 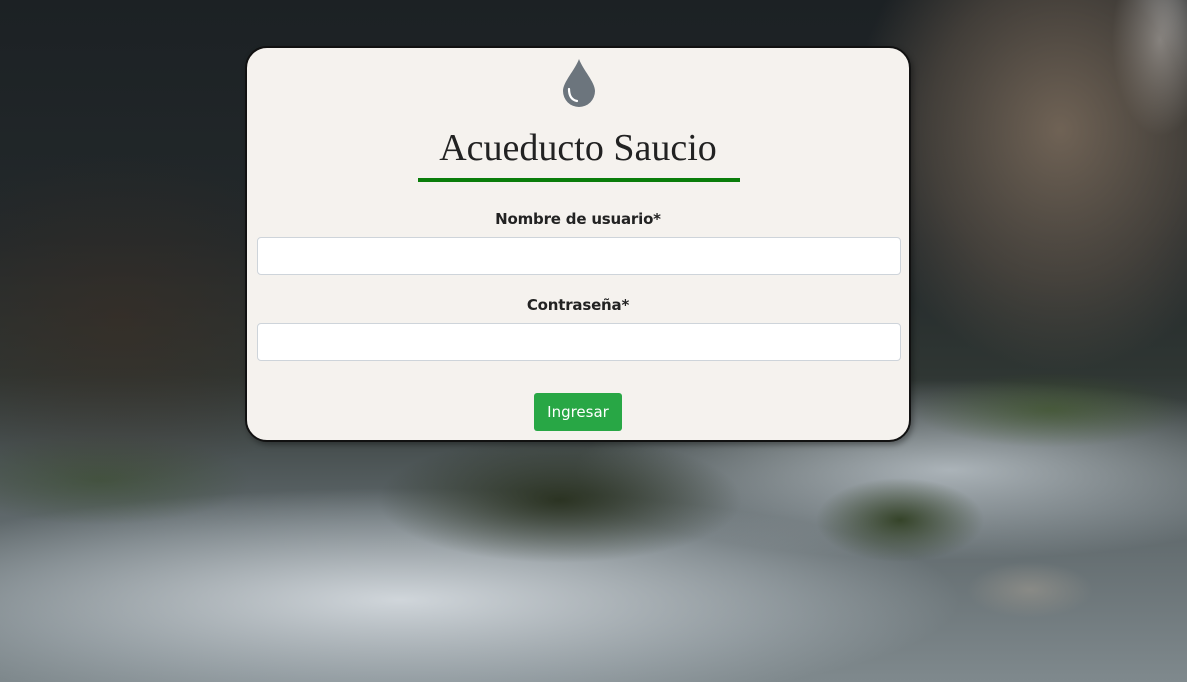 What do you see at coordinates (578, 305) in the screenshot?
I see `password-label: Contraseña*` at bounding box center [578, 305].